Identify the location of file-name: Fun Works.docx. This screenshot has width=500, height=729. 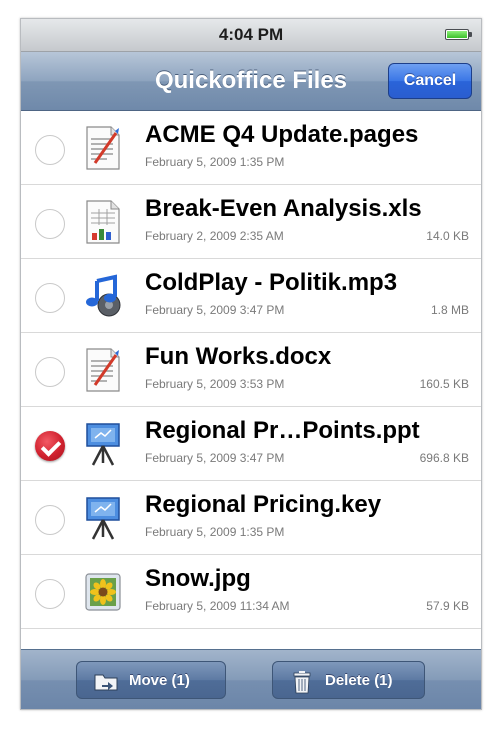
(238, 356).